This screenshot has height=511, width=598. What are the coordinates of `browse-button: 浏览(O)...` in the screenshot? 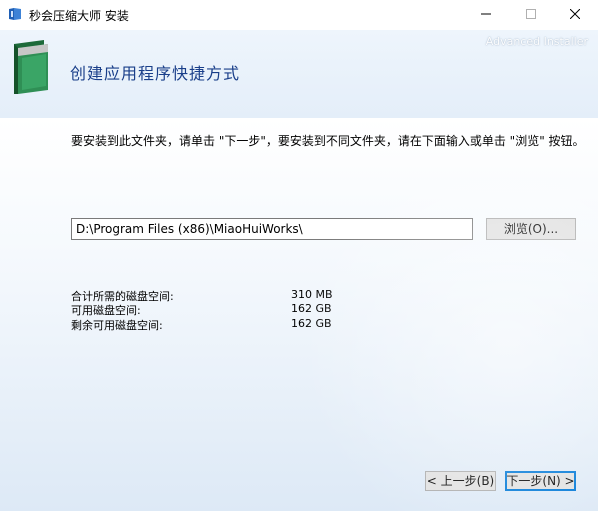 It's located at (531, 229).